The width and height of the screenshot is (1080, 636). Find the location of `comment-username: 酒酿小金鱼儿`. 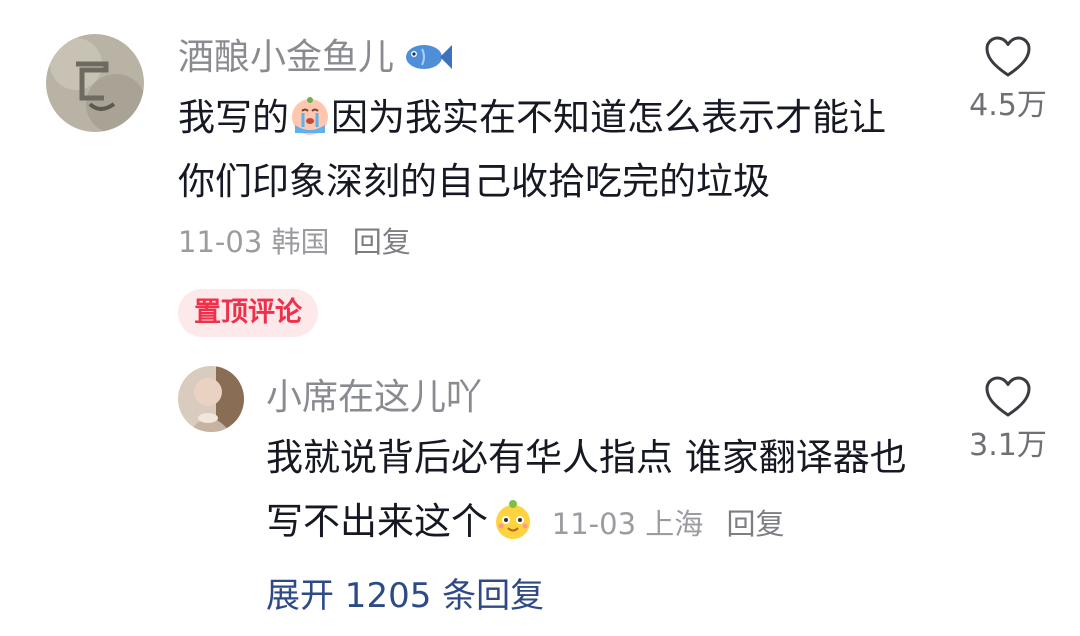

comment-username: 酒酿小金鱼儿 is located at coordinates (315, 58).